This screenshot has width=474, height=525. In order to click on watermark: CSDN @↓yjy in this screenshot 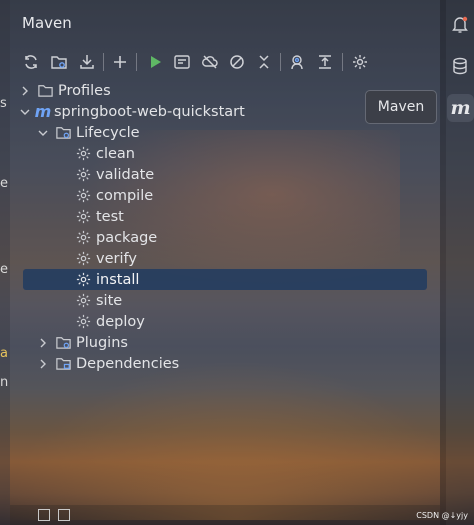, I will do `click(442, 515)`.